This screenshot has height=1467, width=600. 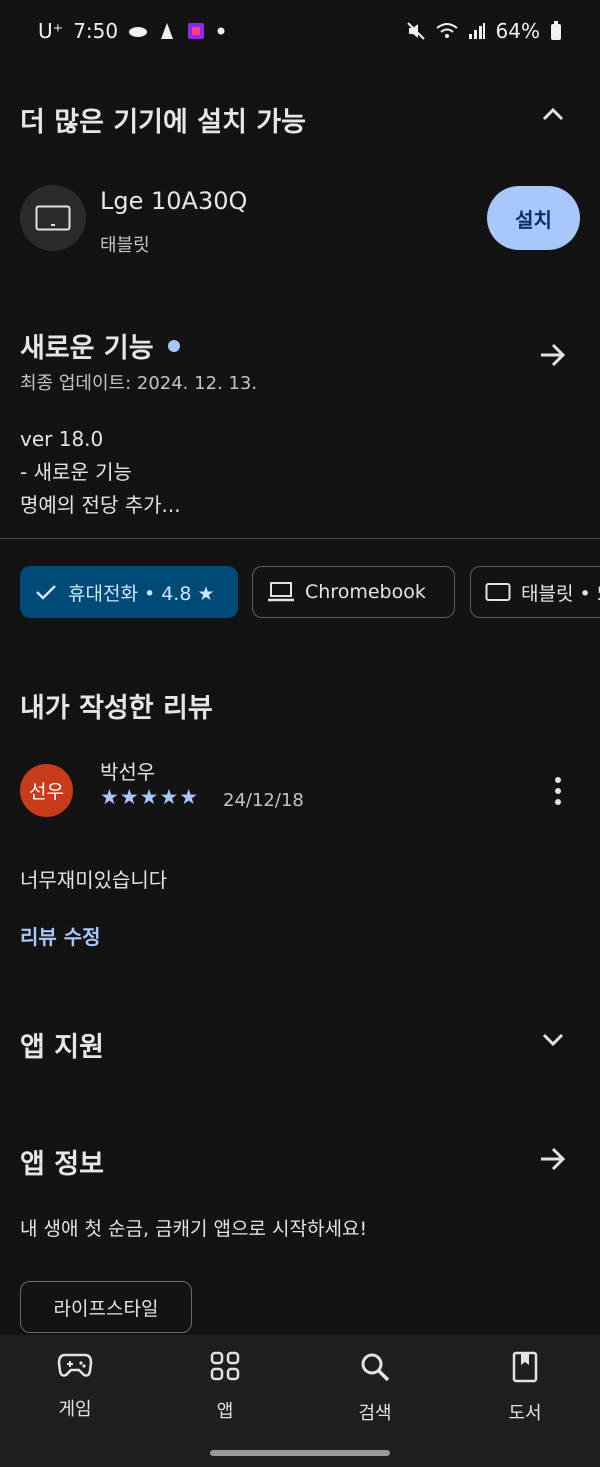 I want to click on whats-new-title: 새로운 기능, so click(x=87, y=348).